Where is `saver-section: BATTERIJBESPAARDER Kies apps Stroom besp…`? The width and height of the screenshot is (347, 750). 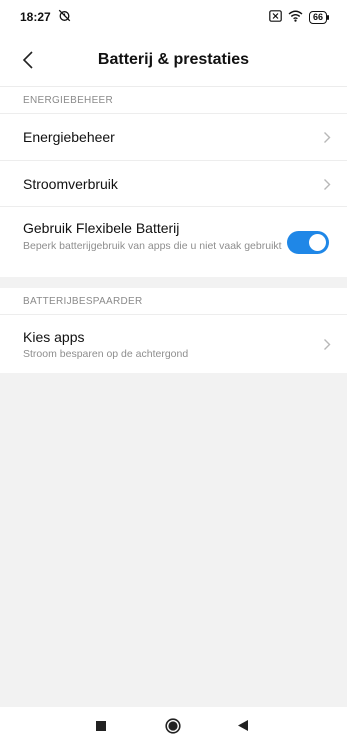
saver-section: BATTERIJBESPAARDER Kies apps Stroom besp… is located at coordinates (173, 330).